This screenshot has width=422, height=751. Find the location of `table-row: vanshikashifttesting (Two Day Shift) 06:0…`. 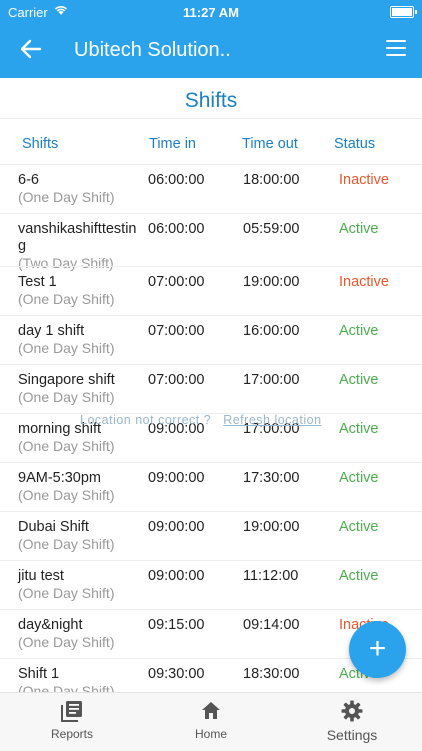

table-row: vanshikashifttesting (Two Day Shift) 06:0… is located at coordinates (211, 242).